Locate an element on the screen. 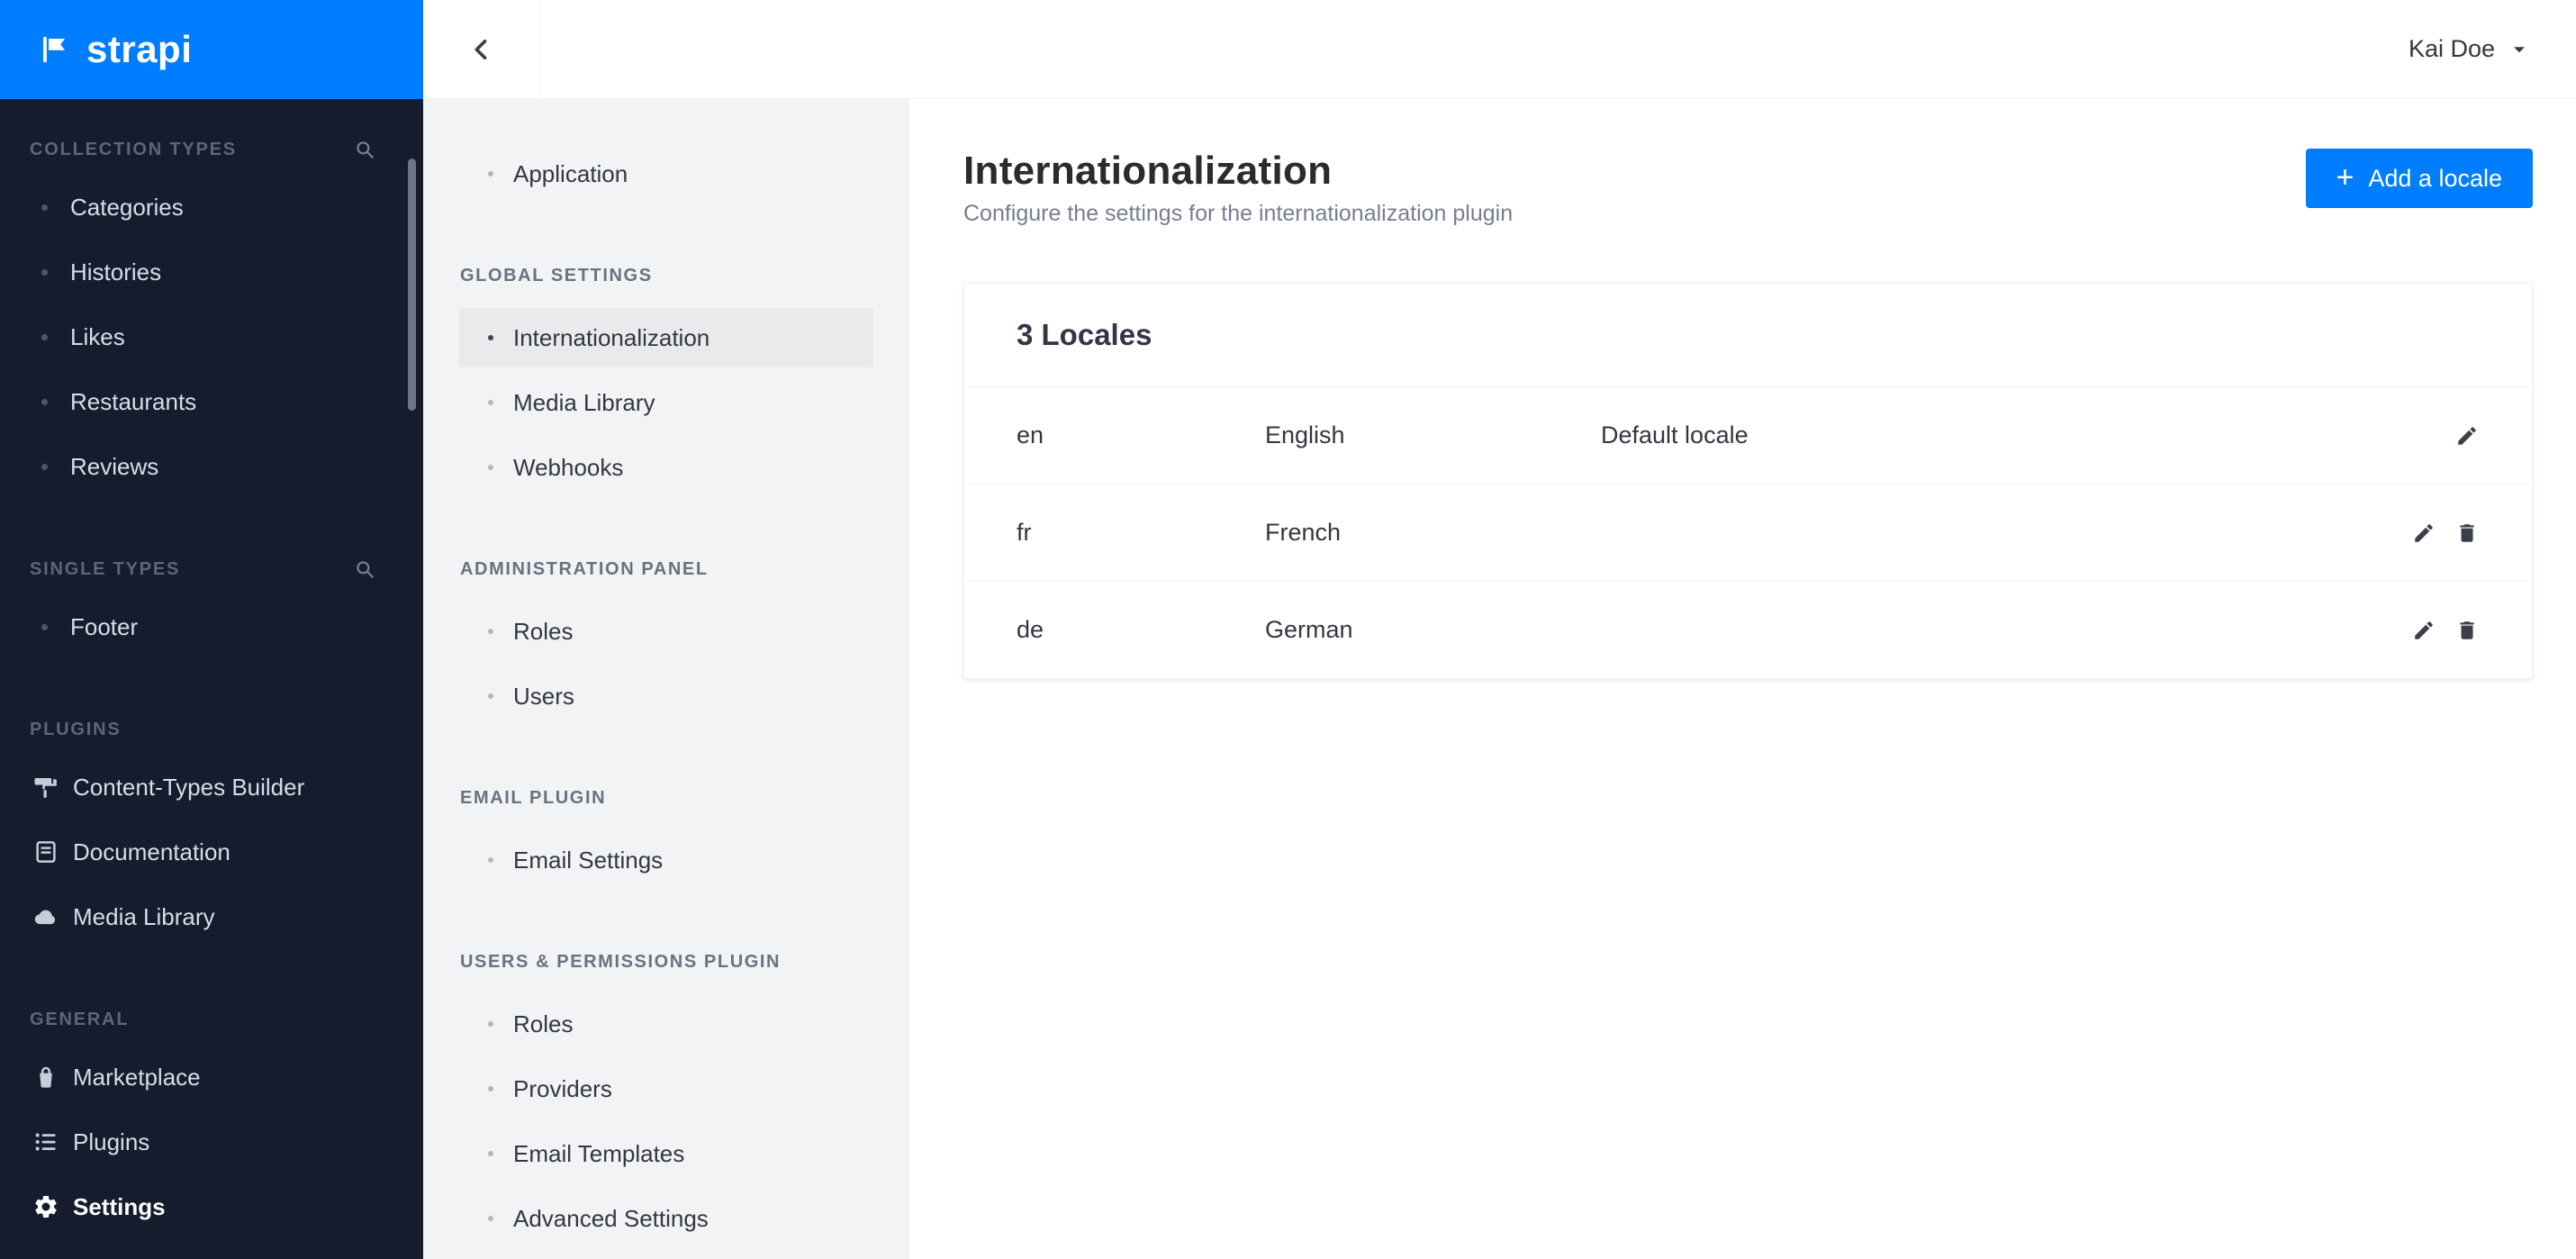  back-button is located at coordinates (481, 49).